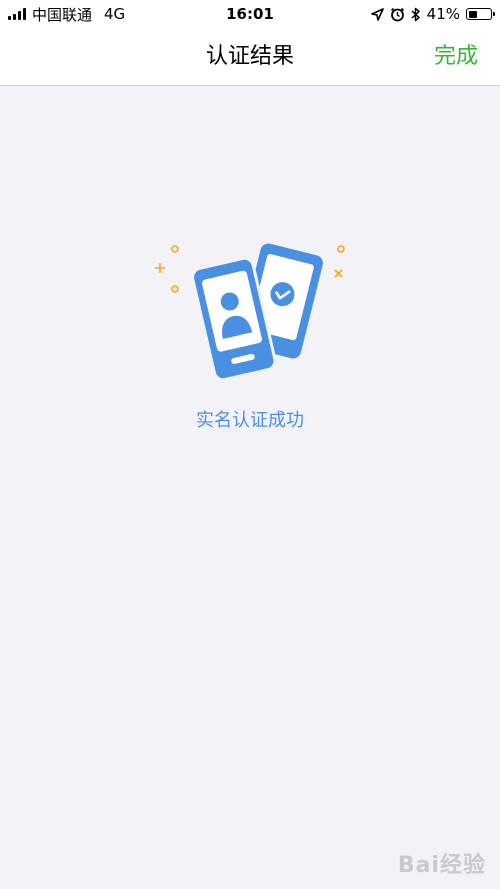 Image resolution: width=500 pixels, height=889 pixels. Describe the element at coordinates (377, 14) in the screenshot. I see `location-arrow-icon` at that location.